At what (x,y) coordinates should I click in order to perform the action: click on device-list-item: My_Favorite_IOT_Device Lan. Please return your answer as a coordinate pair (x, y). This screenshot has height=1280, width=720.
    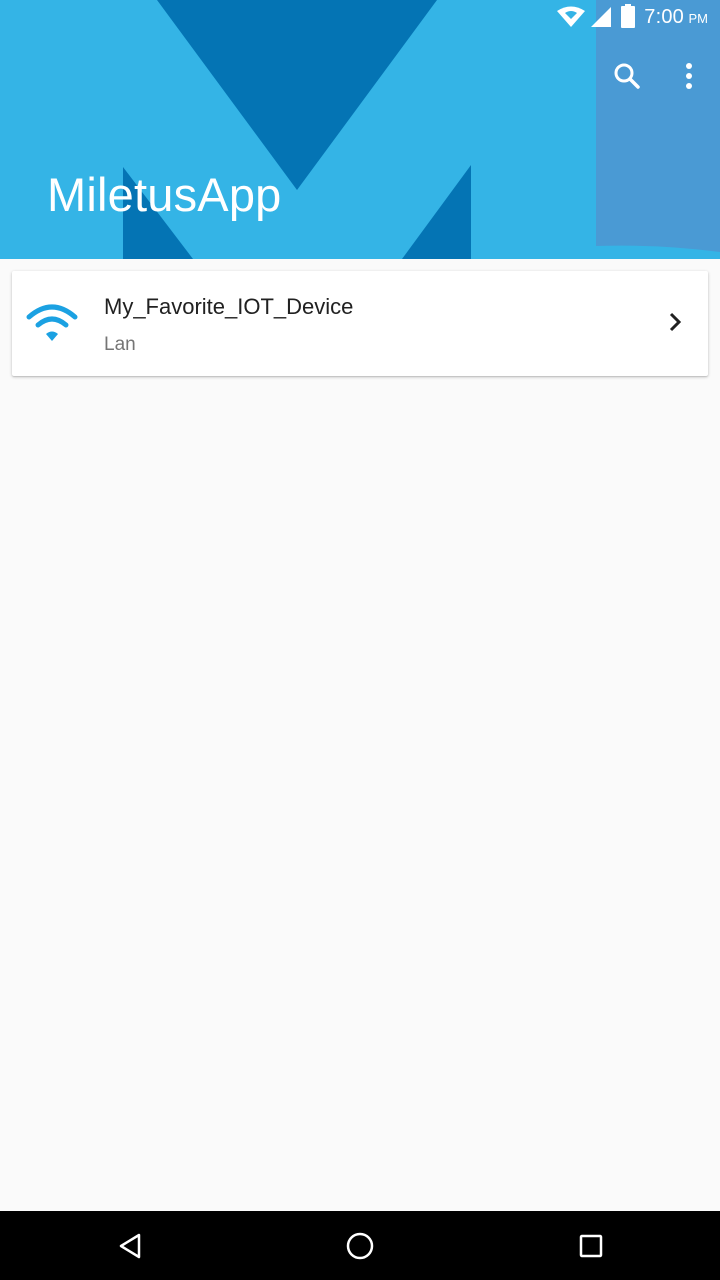
    Looking at the image, I should click on (360, 323).